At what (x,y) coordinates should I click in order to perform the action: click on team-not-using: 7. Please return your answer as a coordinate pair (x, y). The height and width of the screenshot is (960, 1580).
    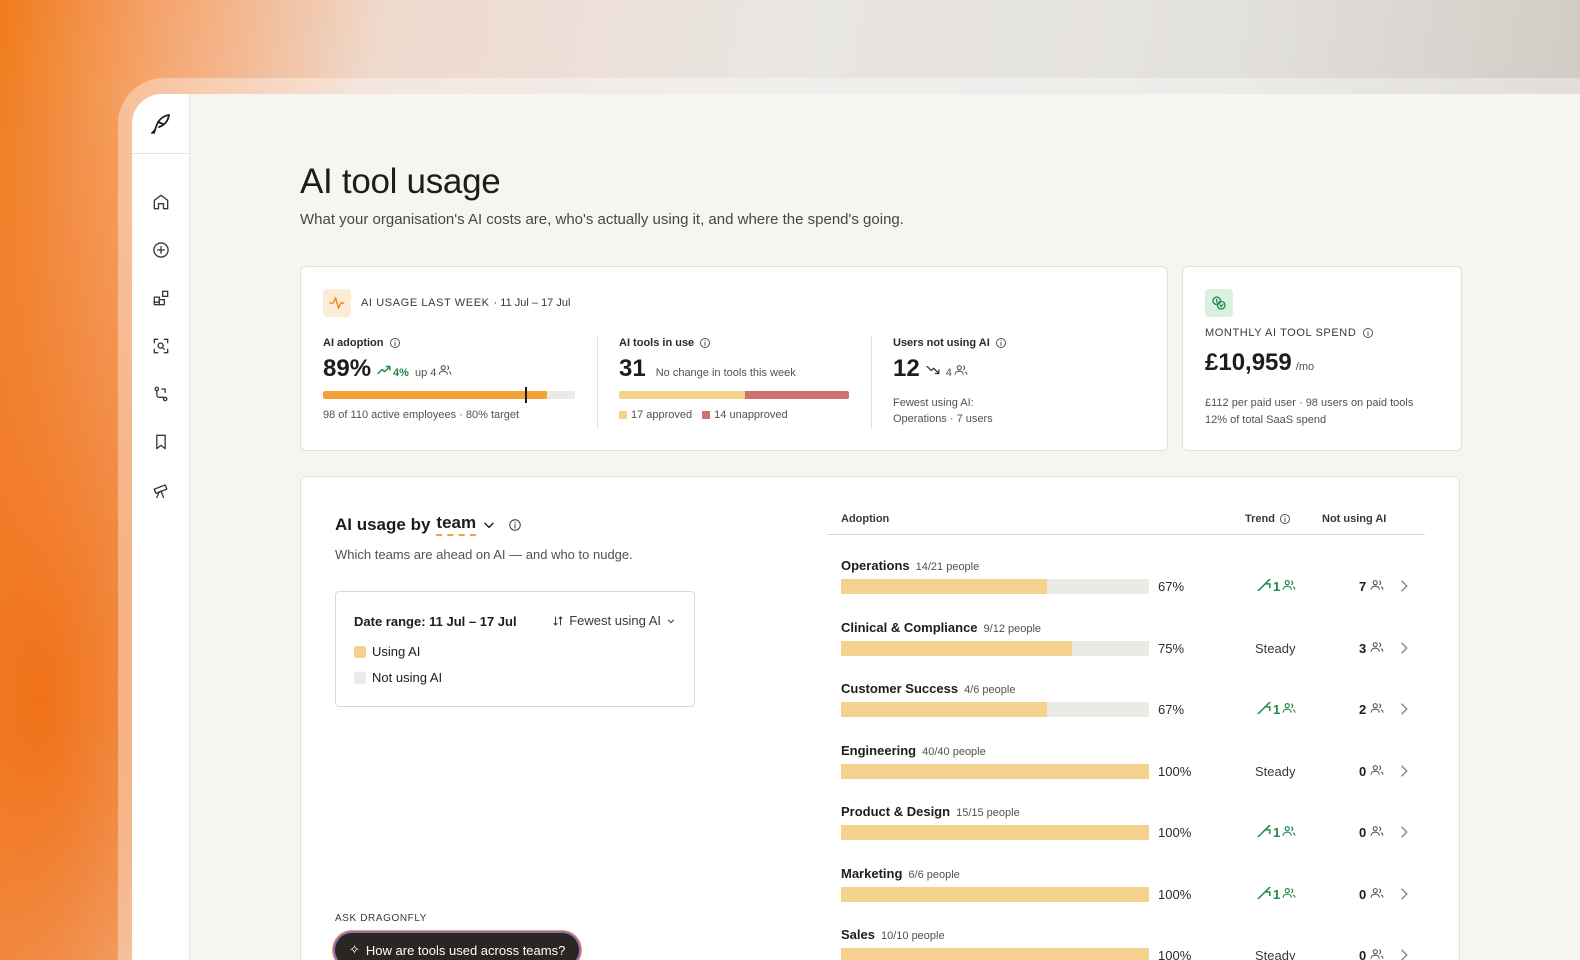
    Looking at the image, I should click on (1371, 586).